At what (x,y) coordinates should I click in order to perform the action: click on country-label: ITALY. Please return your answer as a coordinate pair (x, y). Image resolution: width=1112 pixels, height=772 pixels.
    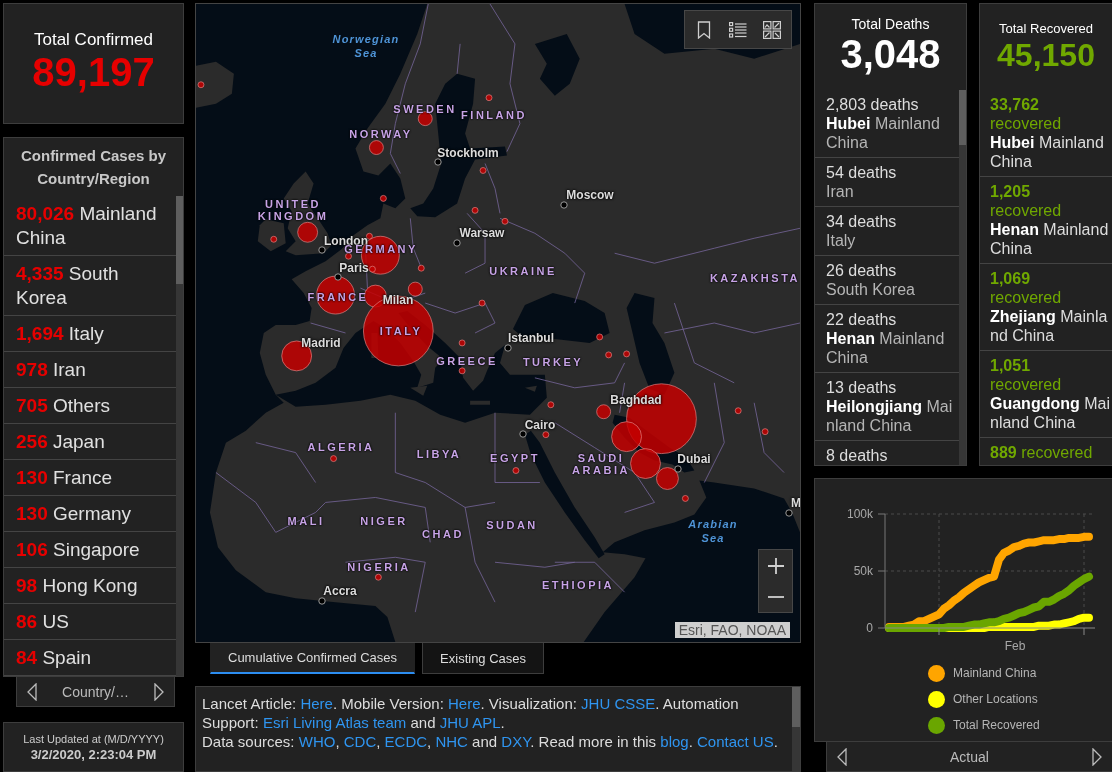
    Looking at the image, I should click on (401, 331).